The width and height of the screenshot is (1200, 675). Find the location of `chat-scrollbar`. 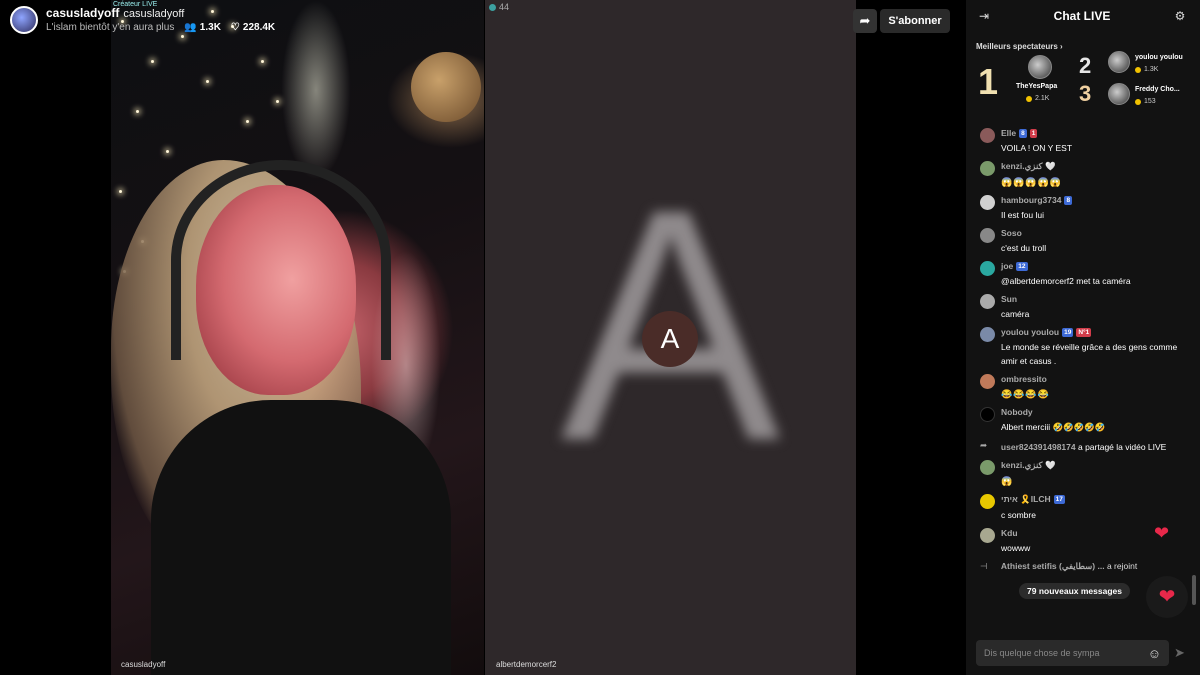

chat-scrollbar is located at coordinates (1194, 590).